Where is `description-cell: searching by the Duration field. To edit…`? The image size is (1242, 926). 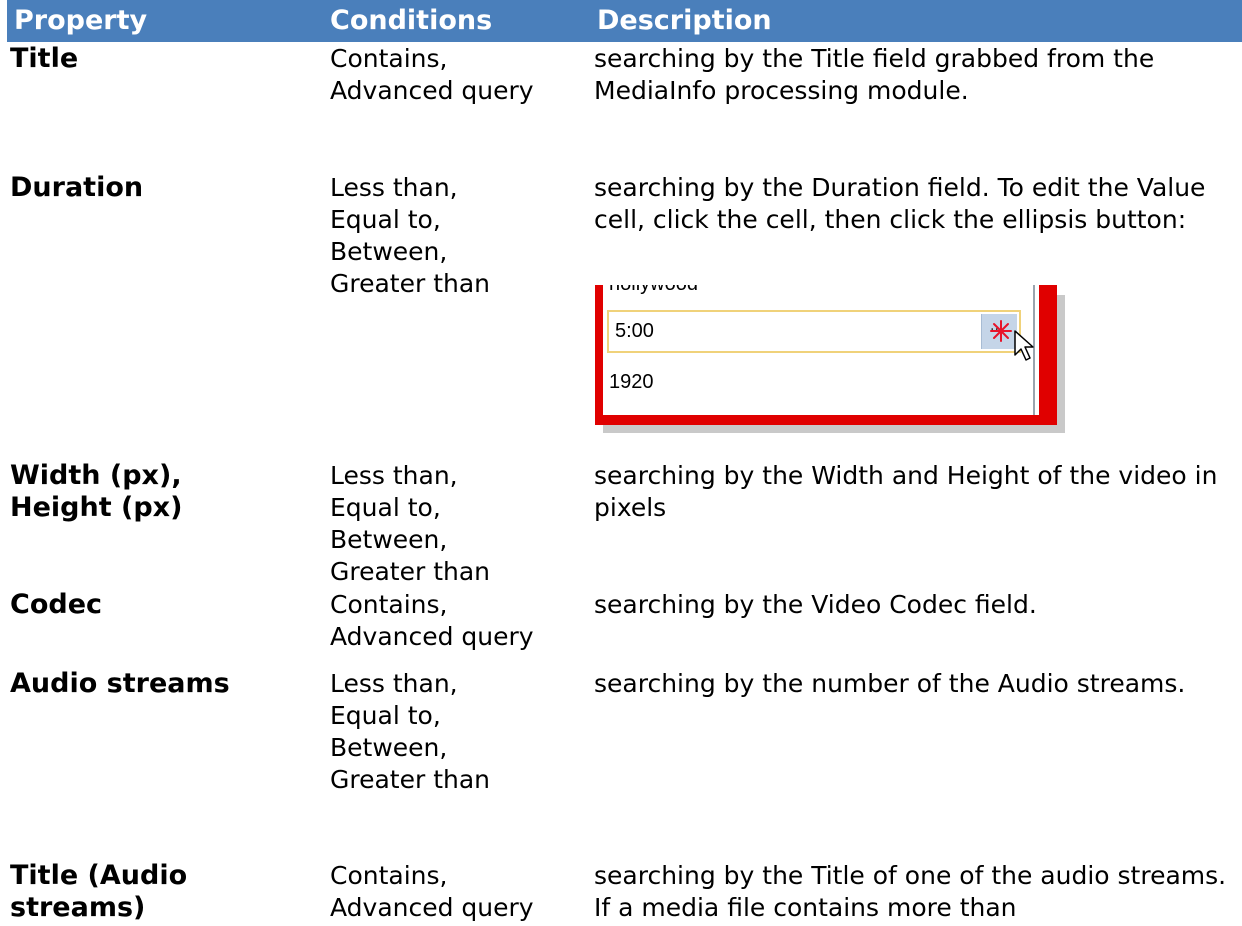
description-cell: searching by the Duration field. To edit… is located at coordinates (900, 203).